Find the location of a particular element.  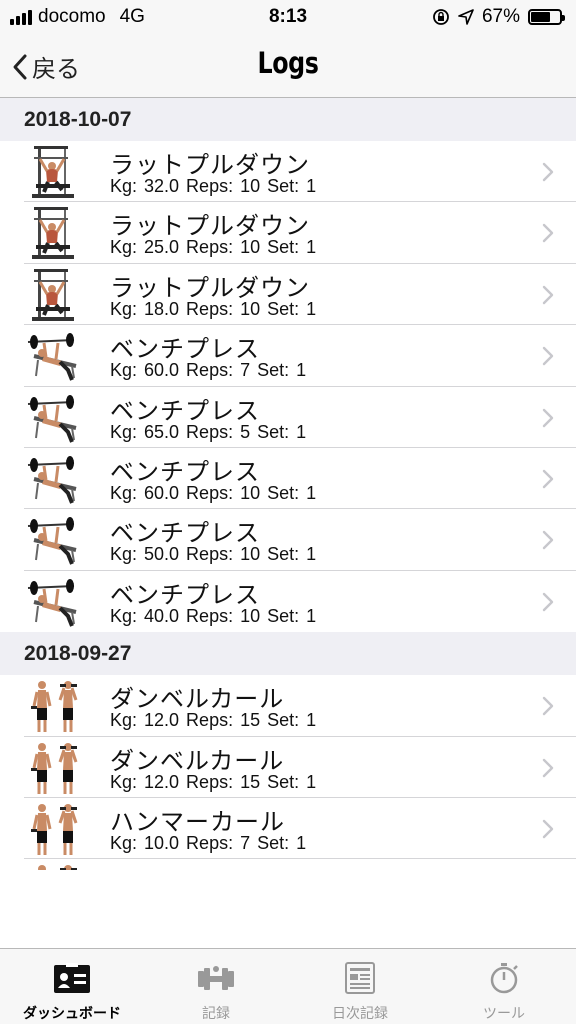

tab-daily-log: 日次記録 is located at coordinates (360, 986).